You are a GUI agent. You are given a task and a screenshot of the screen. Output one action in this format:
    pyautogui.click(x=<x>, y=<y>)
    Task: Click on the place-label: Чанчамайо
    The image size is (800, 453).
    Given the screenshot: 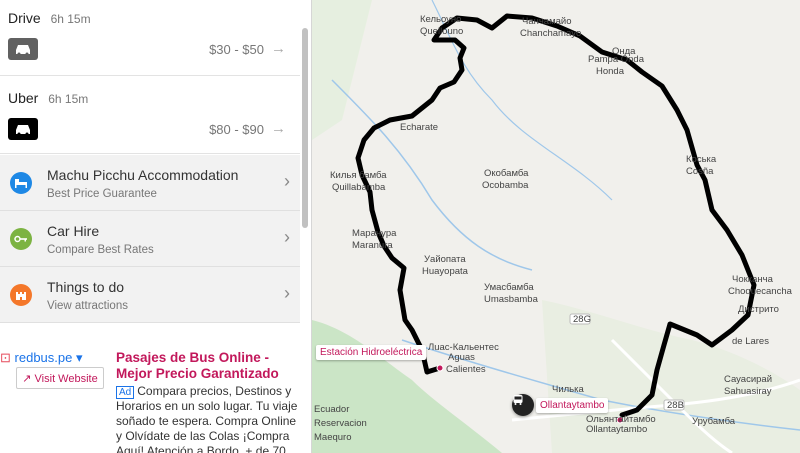 What is the action you would take?
    pyautogui.click(x=547, y=21)
    